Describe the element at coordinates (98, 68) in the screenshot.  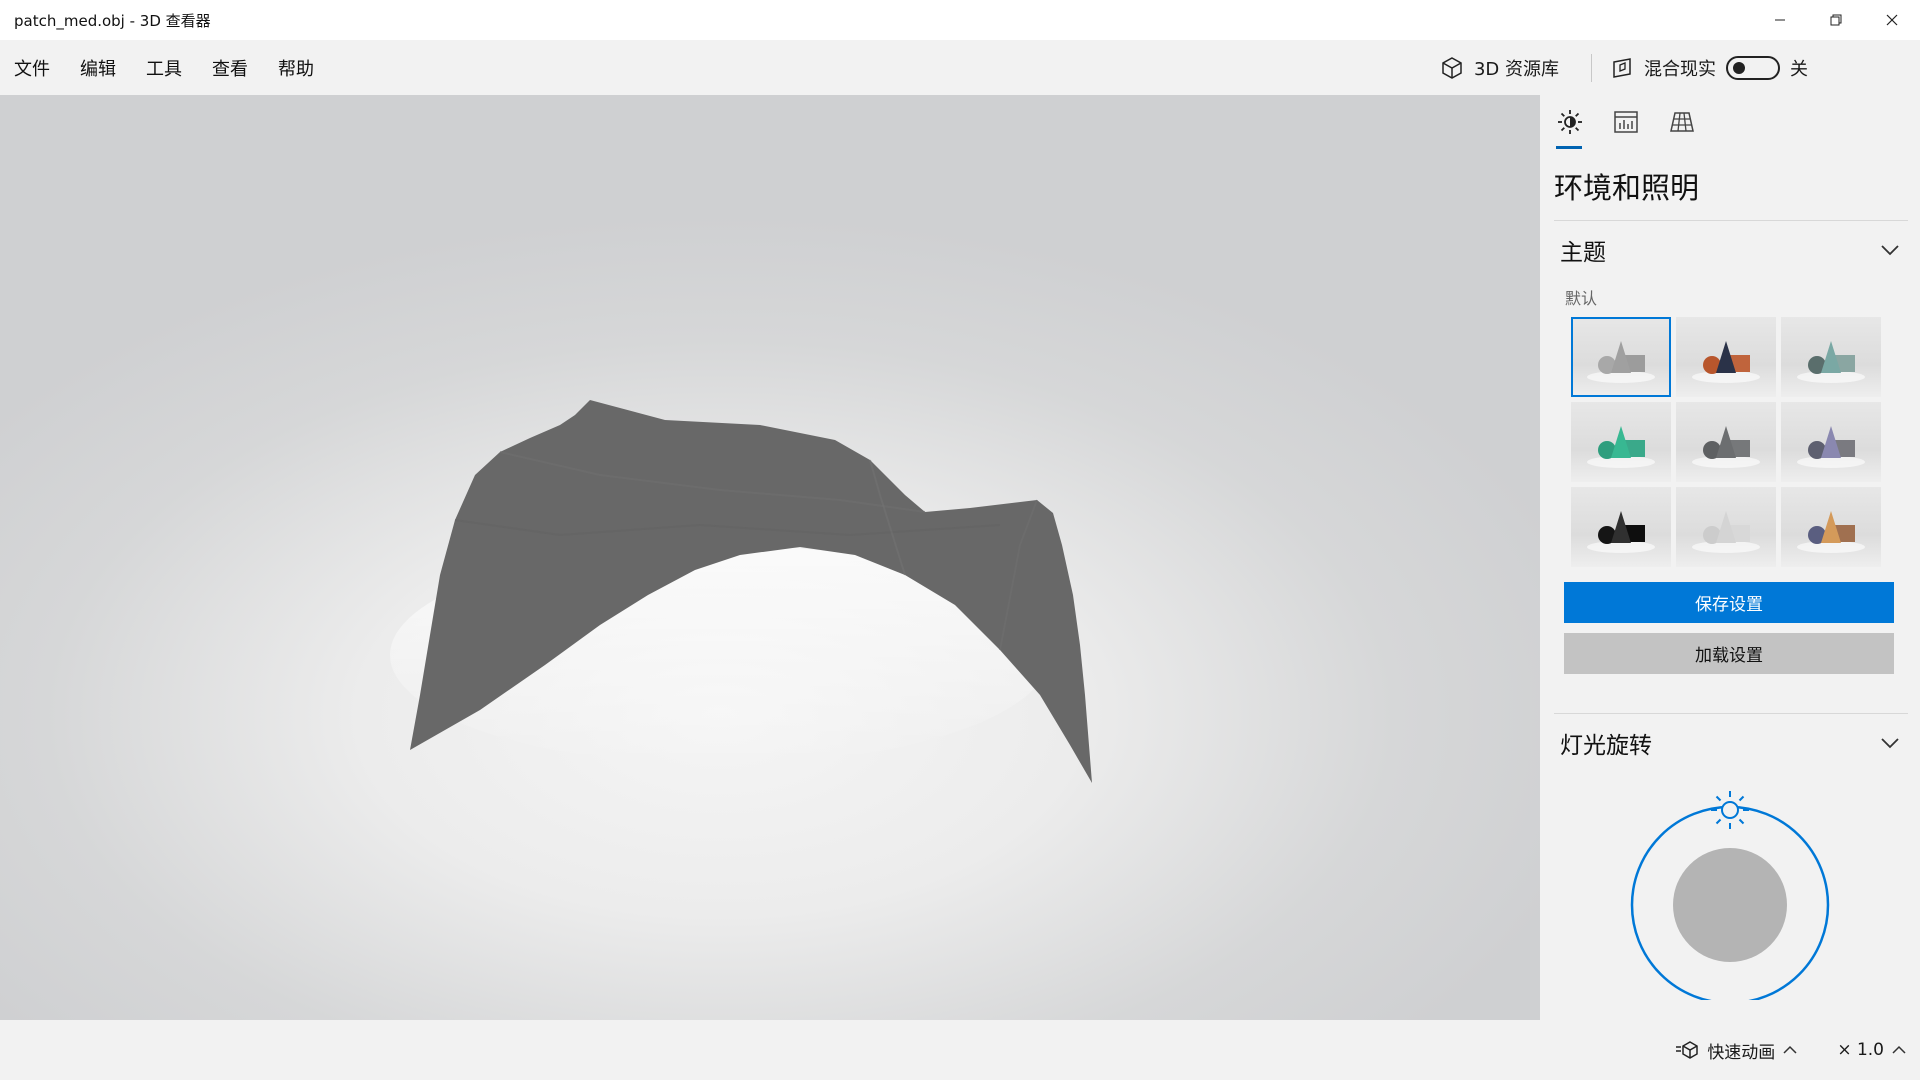
I see `menu-edit: 编辑` at that location.